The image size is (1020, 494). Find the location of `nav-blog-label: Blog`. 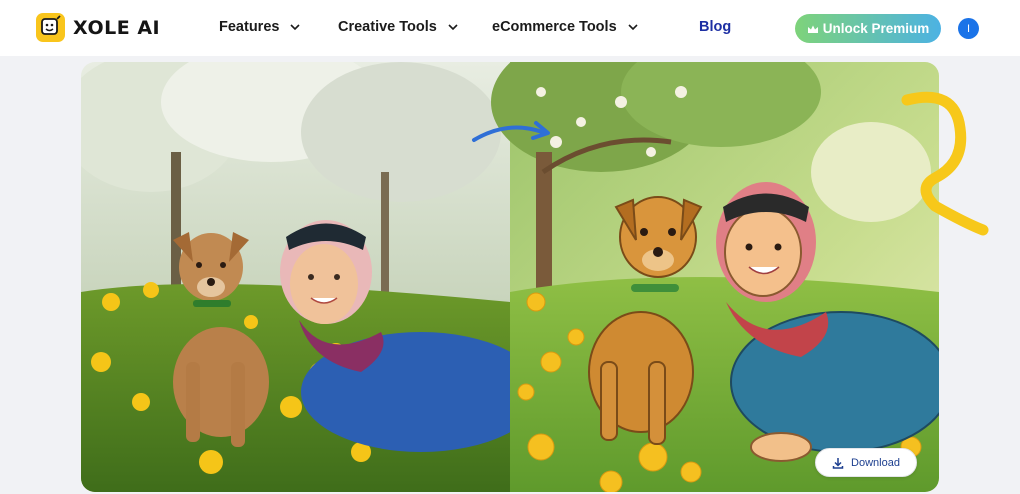

nav-blog-label: Blog is located at coordinates (715, 27).